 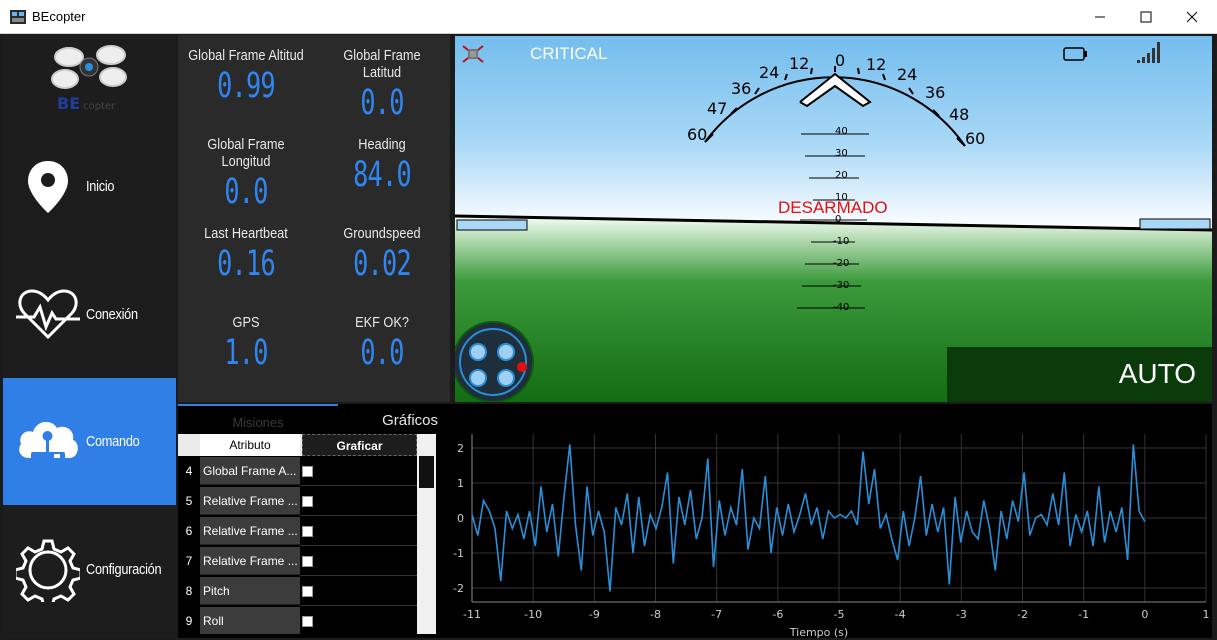 I want to click on table-row: 8 Pitch, so click(x=297, y=591).